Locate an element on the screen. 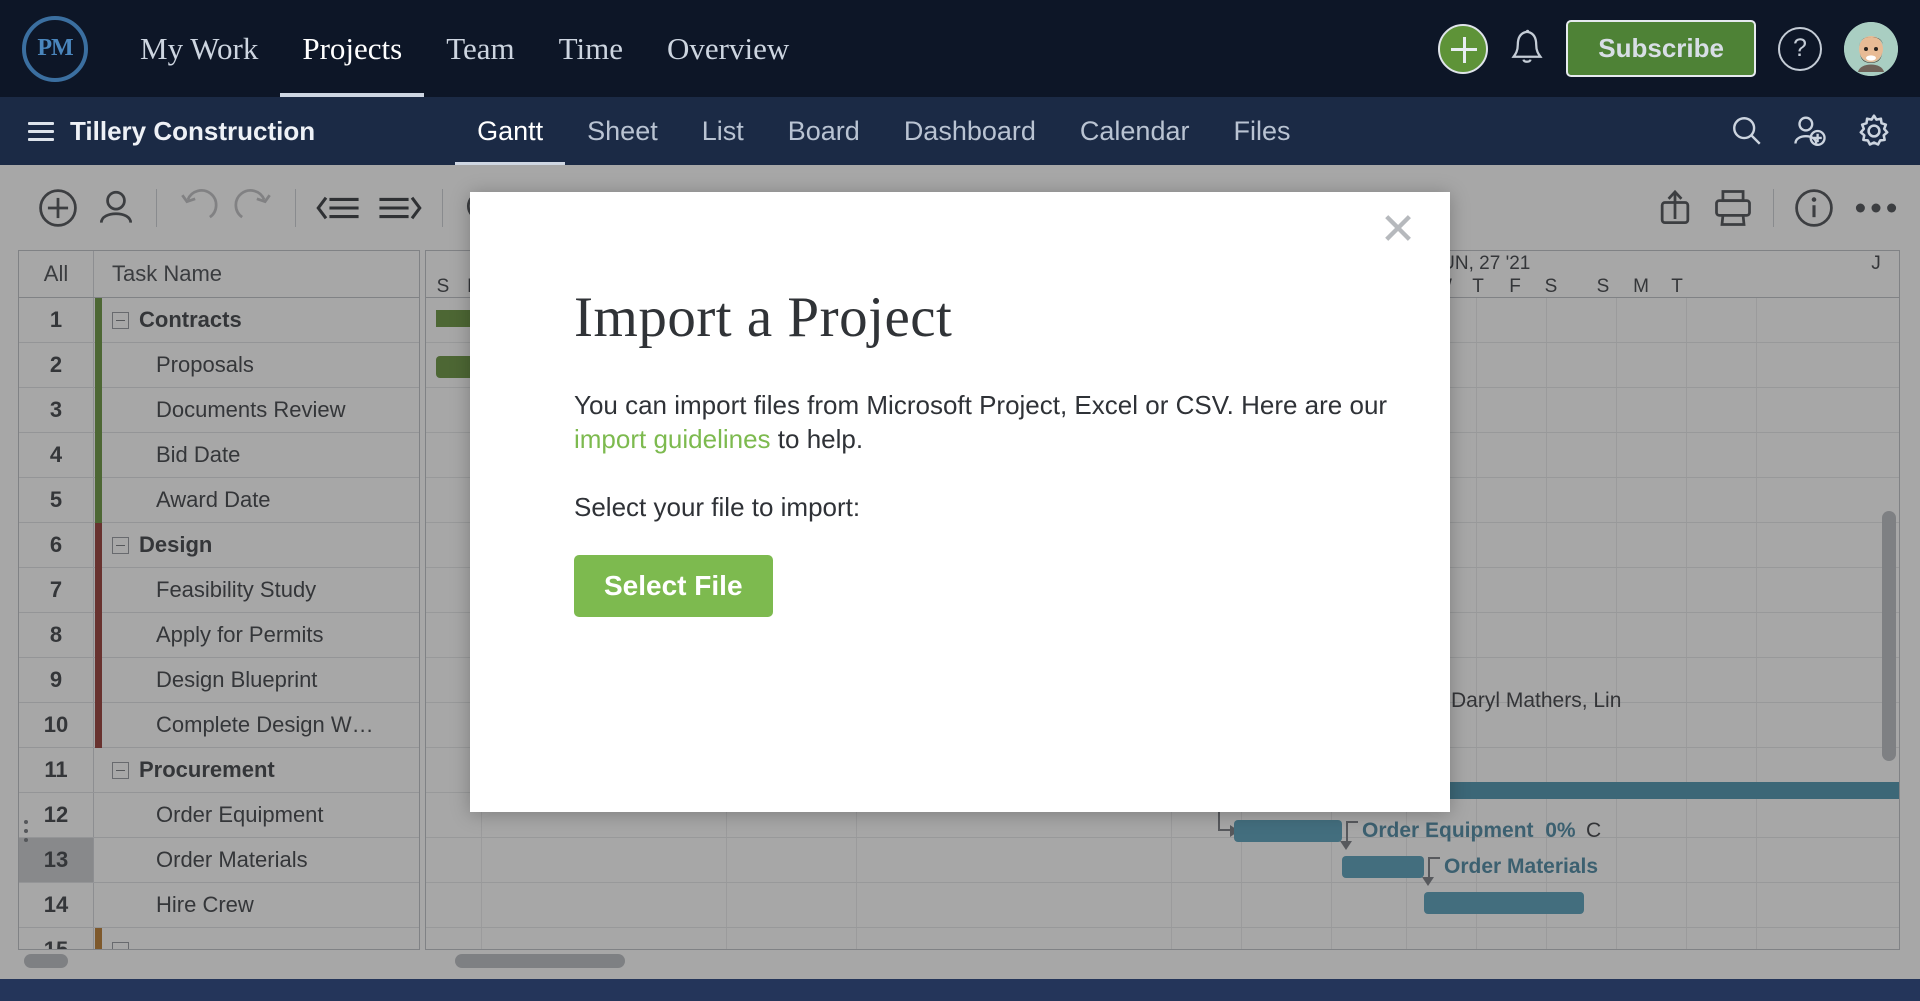  nav-label: Overview is located at coordinates (728, 48).